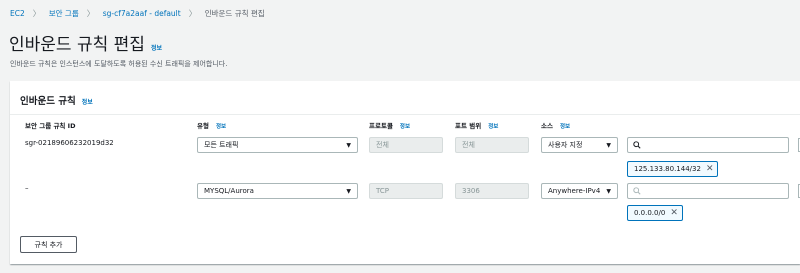  I want to click on protocol-field: TCP, so click(406, 191).